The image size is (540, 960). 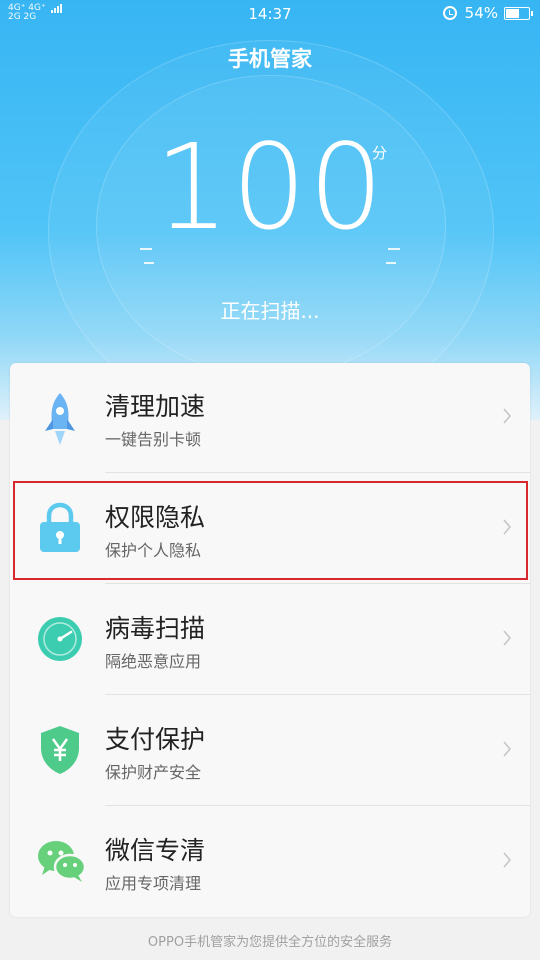 I want to click on list-item-virus-scan: 病毒扫描 隔绝恶意应用, so click(x=270, y=640).